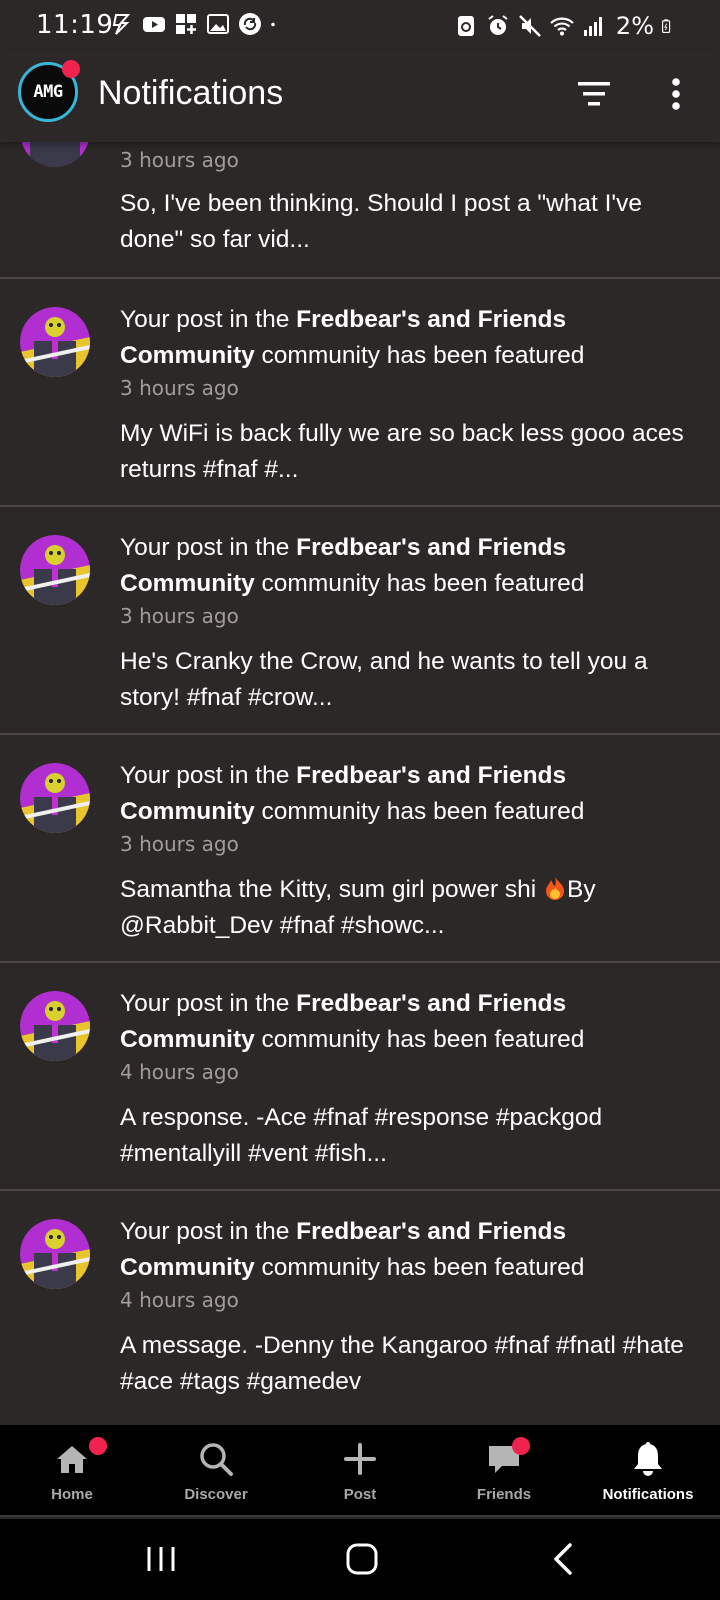 The height and width of the screenshot is (1600, 720). What do you see at coordinates (75, 25) in the screenshot?
I see `status-time: 11:19` at bounding box center [75, 25].